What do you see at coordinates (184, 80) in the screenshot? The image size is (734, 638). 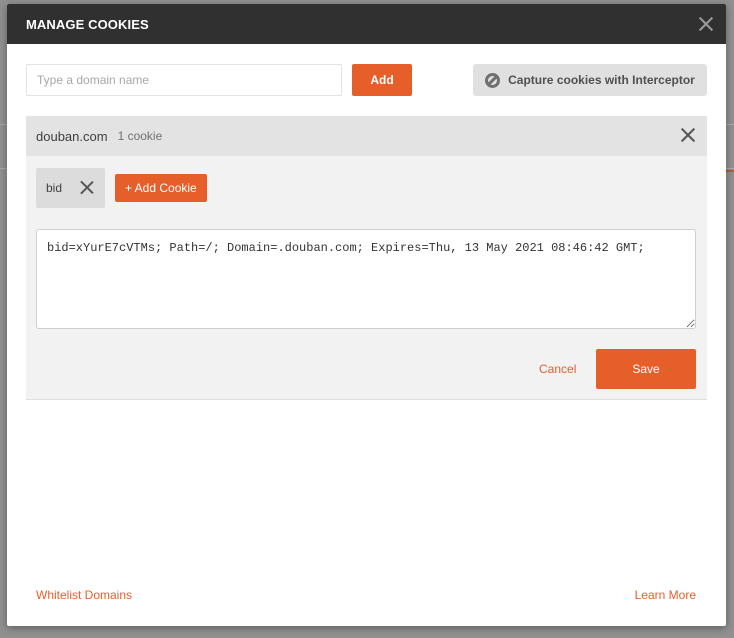 I see `domain-input` at bounding box center [184, 80].